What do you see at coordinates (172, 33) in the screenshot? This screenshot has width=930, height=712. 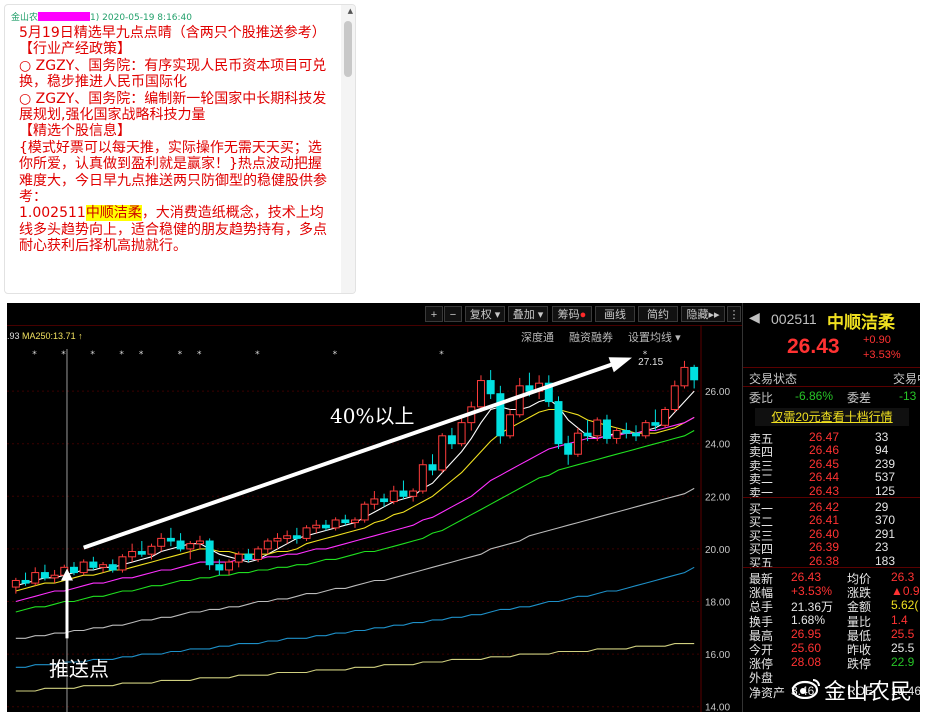 I see `message-line: 5月19日精选早九点点晴（含两只个股推送参考）` at bounding box center [172, 33].